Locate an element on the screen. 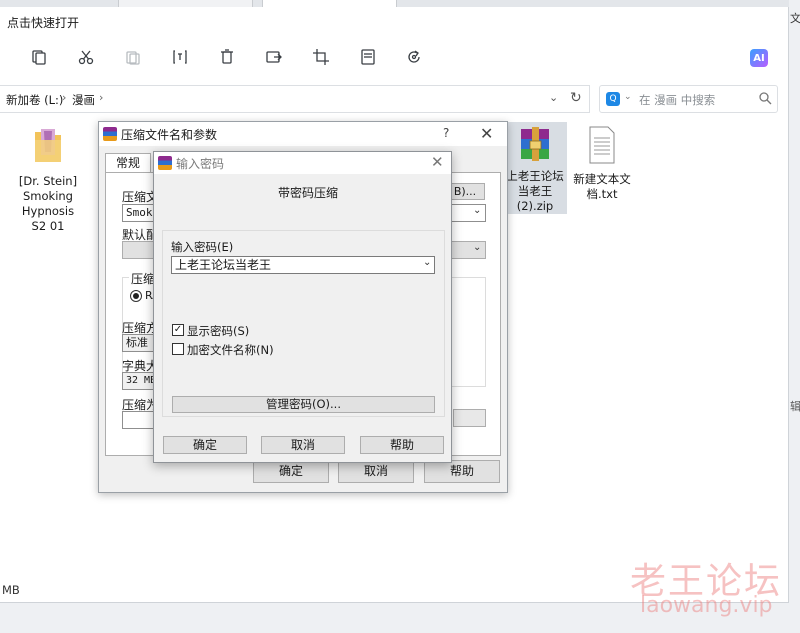  split-field is located at coordinates (138, 420).